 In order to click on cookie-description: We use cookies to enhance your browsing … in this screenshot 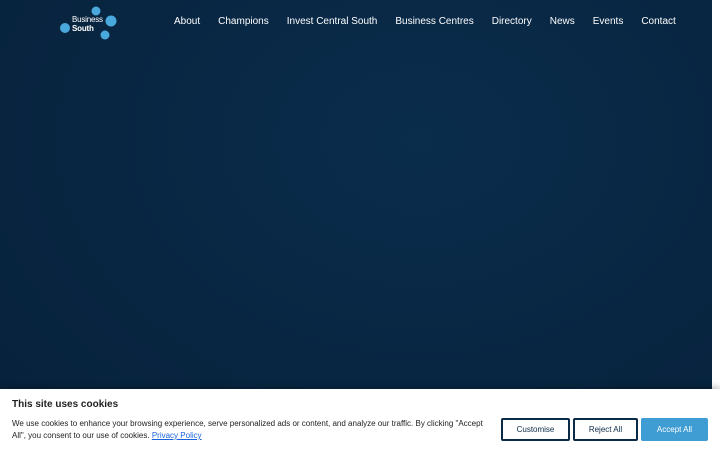, I will do `click(247, 429)`.